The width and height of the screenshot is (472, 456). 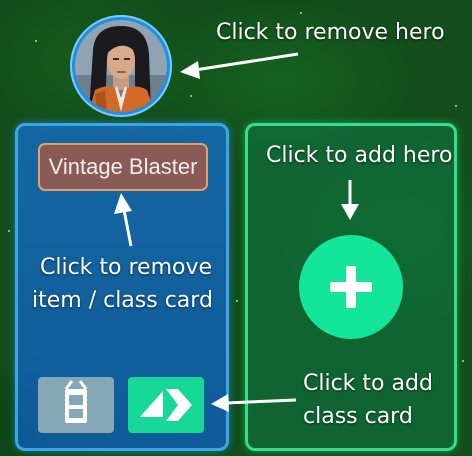 I want to click on add-hero-hint: Click to add hero, so click(x=359, y=155).